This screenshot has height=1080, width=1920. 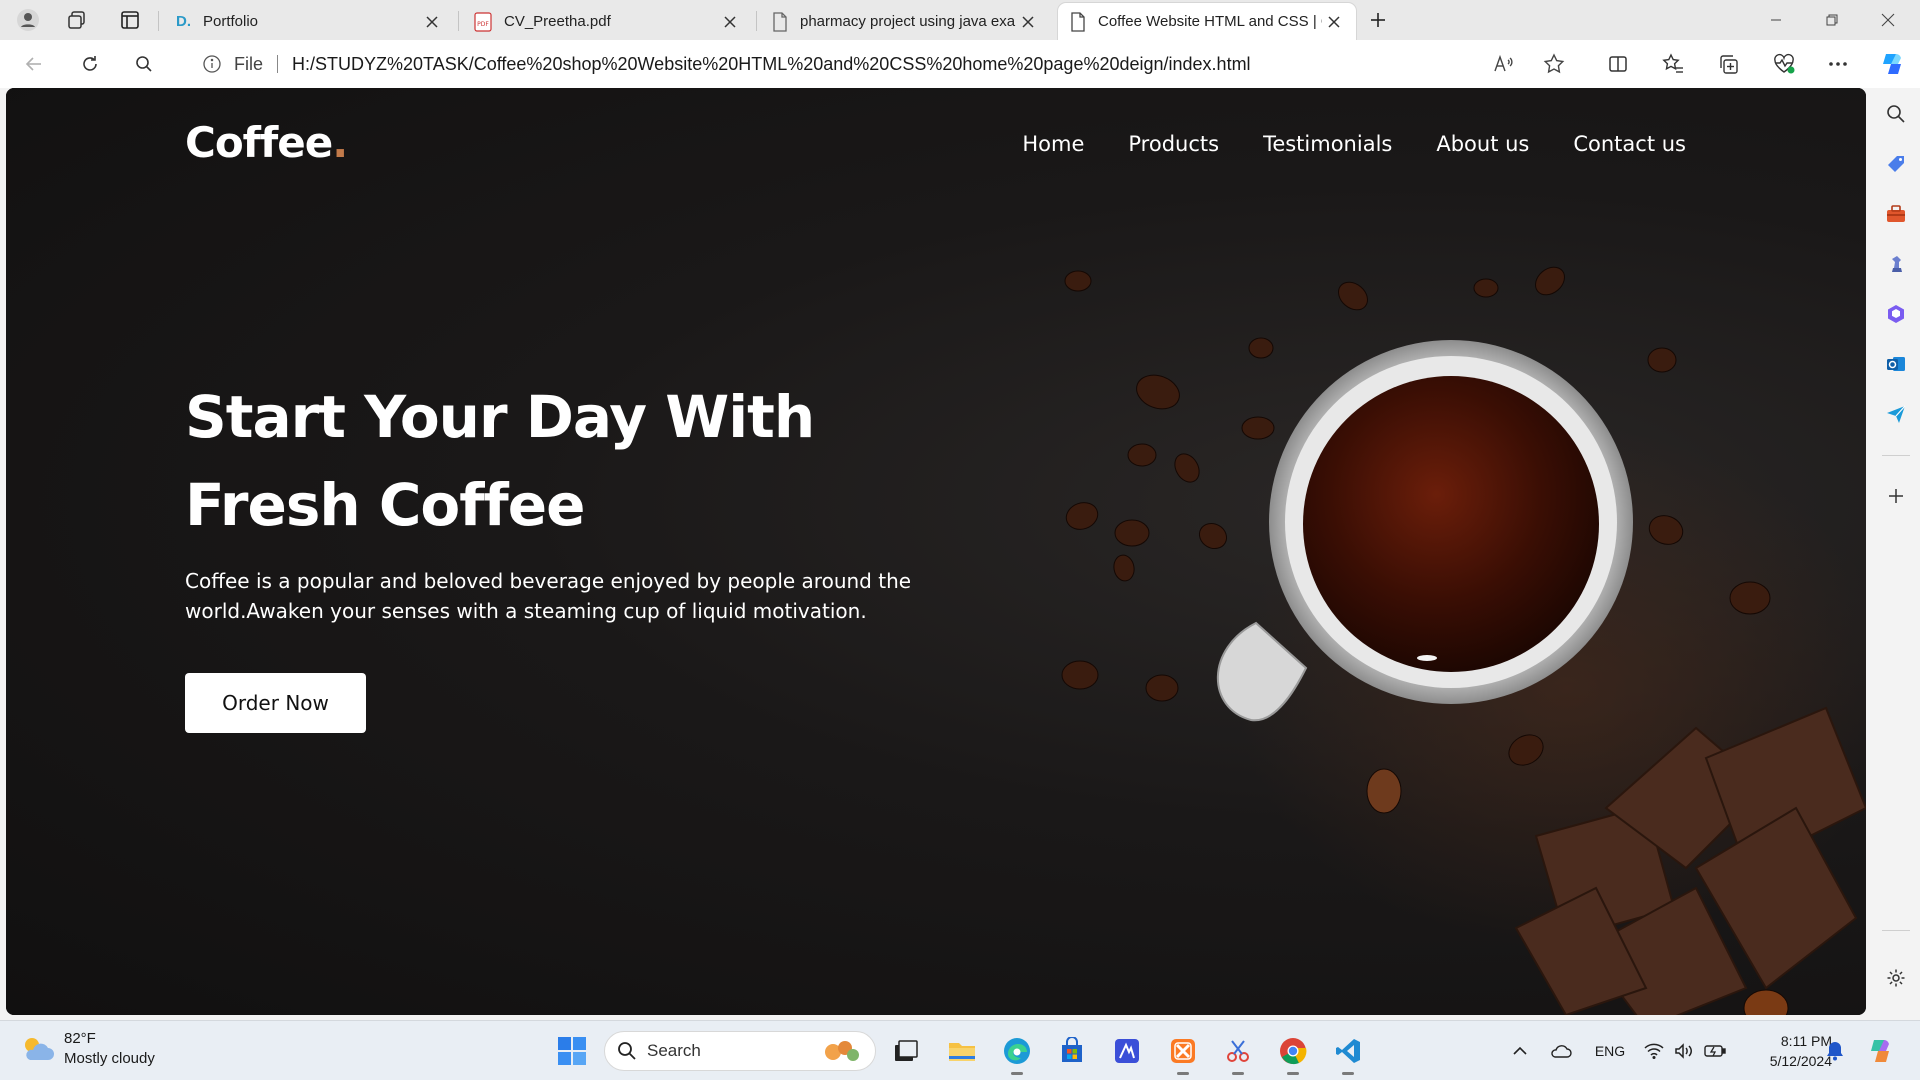 What do you see at coordinates (557, 21) in the screenshot?
I see `tab-title: CV_Preetha.pdf` at bounding box center [557, 21].